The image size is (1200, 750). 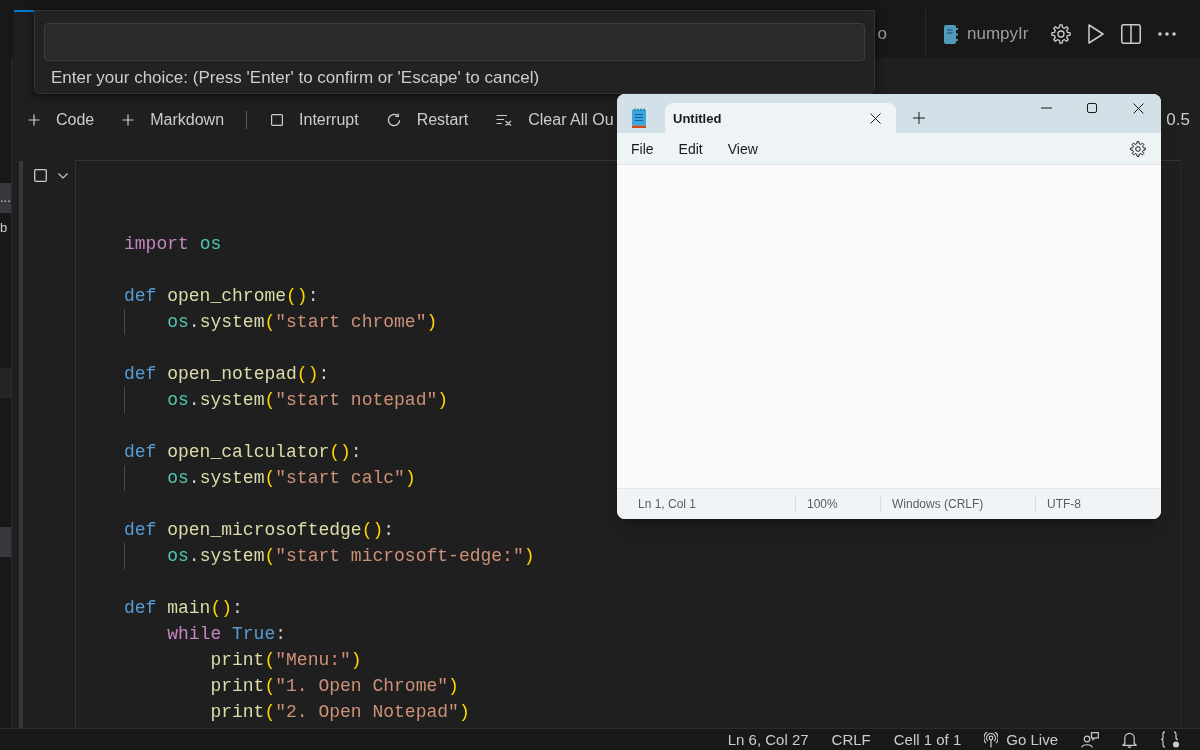 What do you see at coordinates (742, 148) in the screenshot?
I see `menu-item: View` at bounding box center [742, 148].